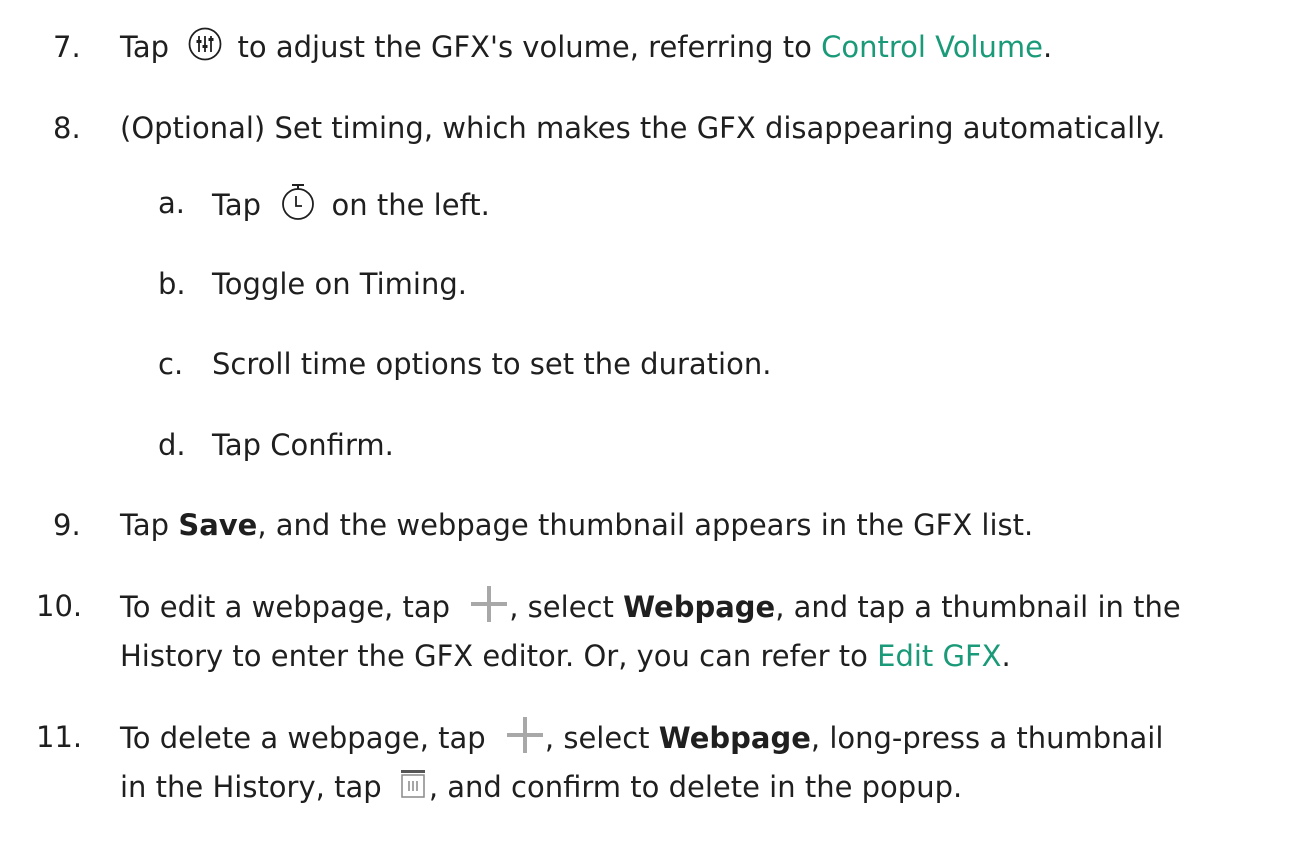 This screenshot has height=855, width=1294. What do you see at coordinates (171, 364) in the screenshot?
I see `substep-letter: c.` at bounding box center [171, 364].